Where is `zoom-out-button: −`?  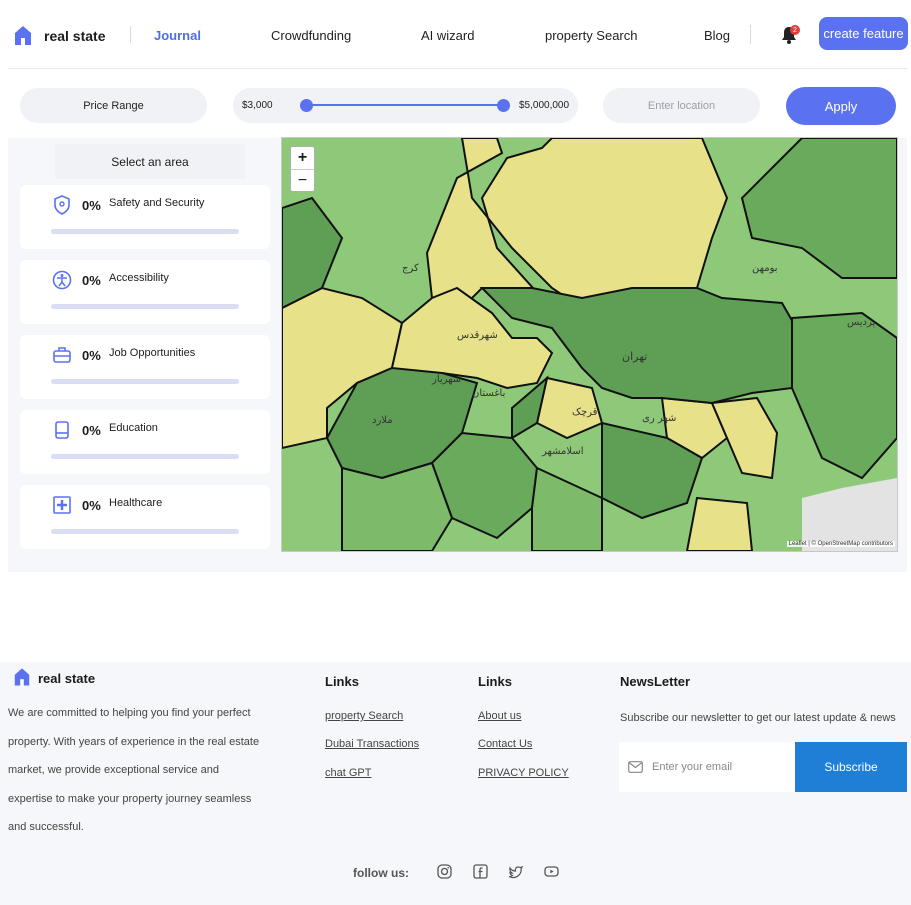 zoom-out-button: − is located at coordinates (302, 180).